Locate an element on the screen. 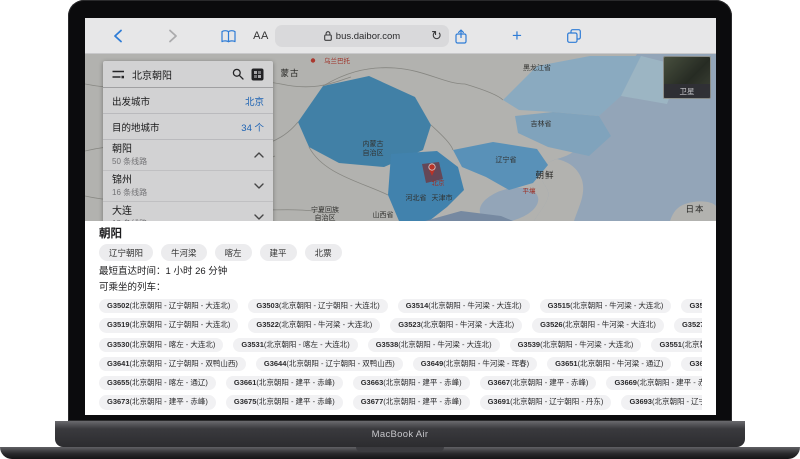 This screenshot has height=459, width=800. station-tag: 辽宁朝阳 is located at coordinates (126, 253).